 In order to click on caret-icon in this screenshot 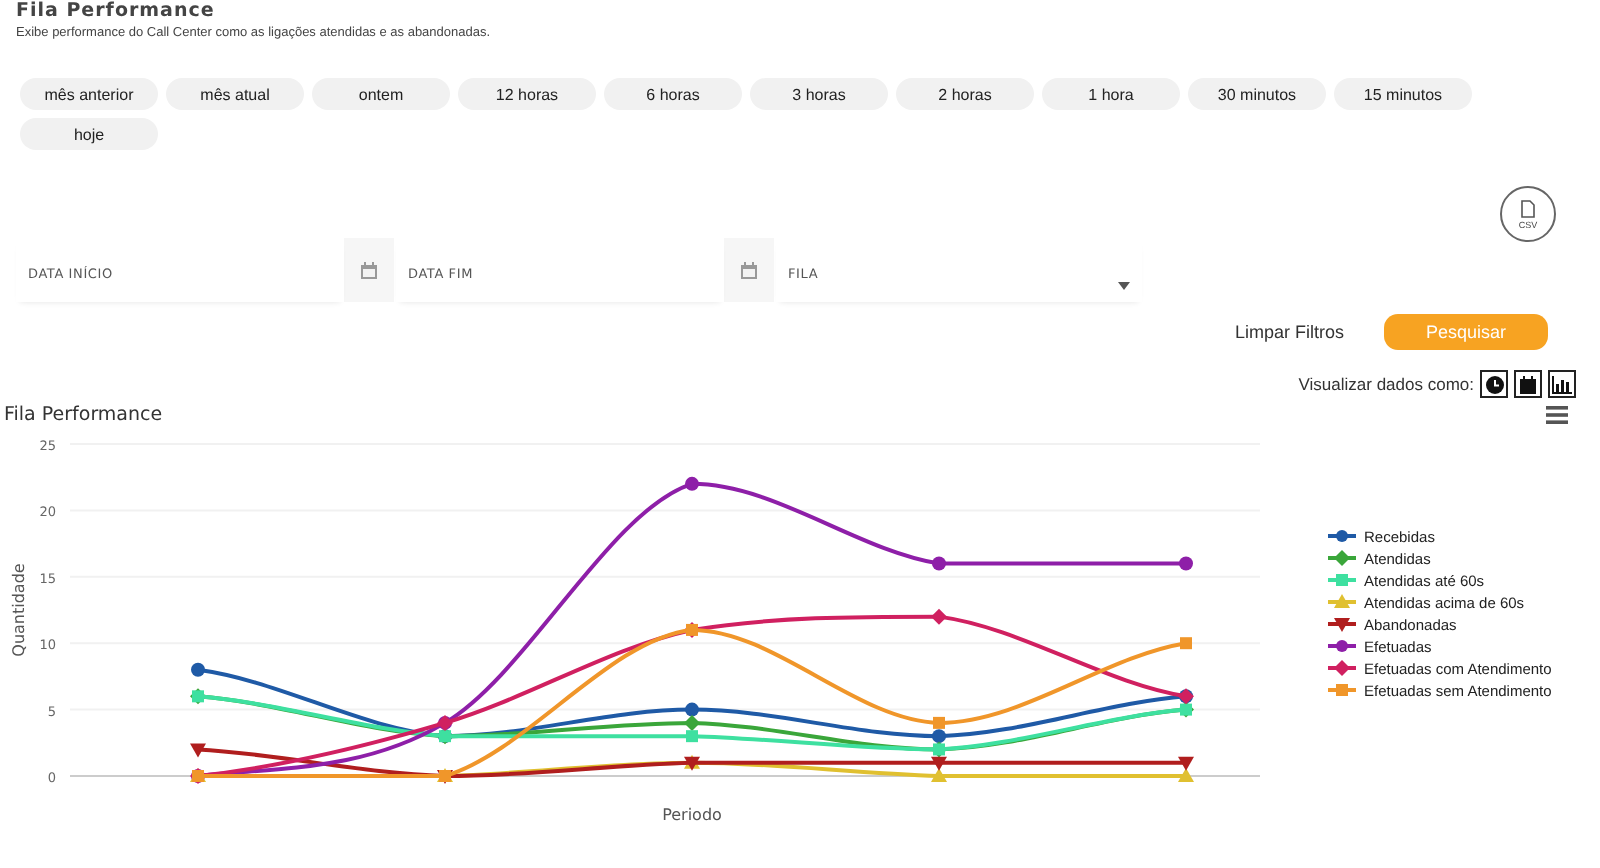, I will do `click(1124, 286)`.